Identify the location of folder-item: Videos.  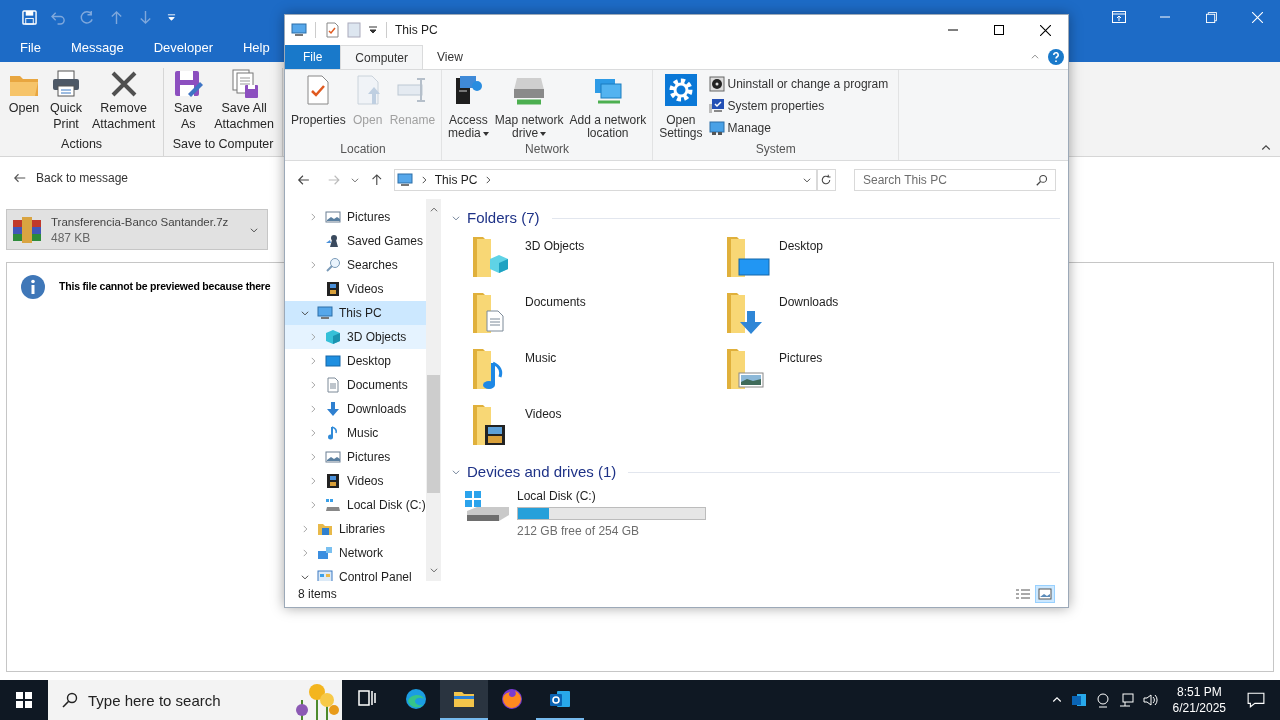
(596, 427).